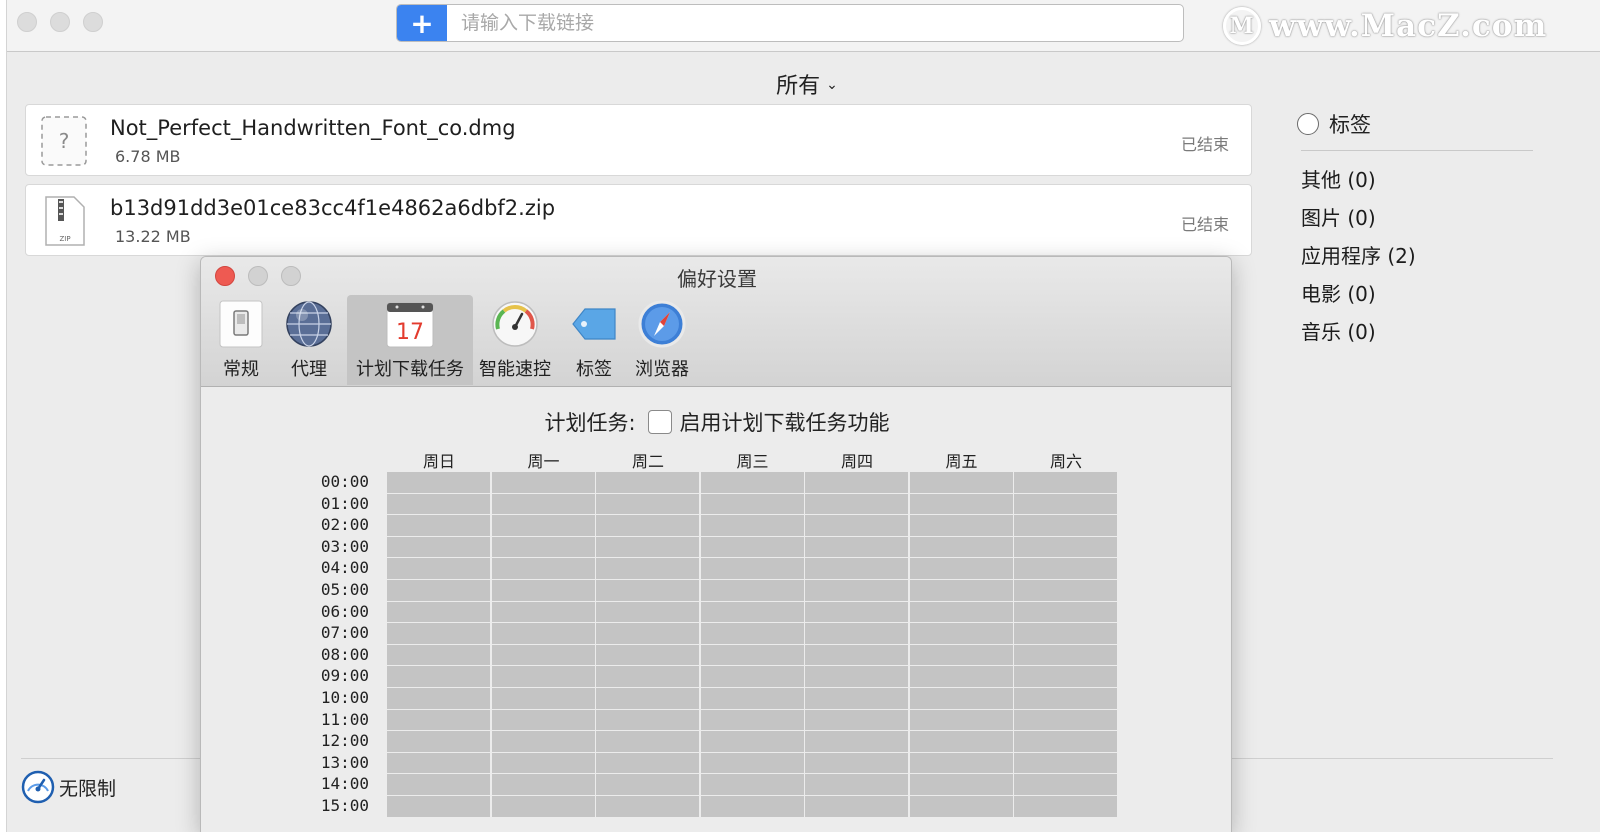 The height and width of the screenshot is (832, 1600). I want to click on sidebar-item-other: 其他 (0), so click(1417, 180).